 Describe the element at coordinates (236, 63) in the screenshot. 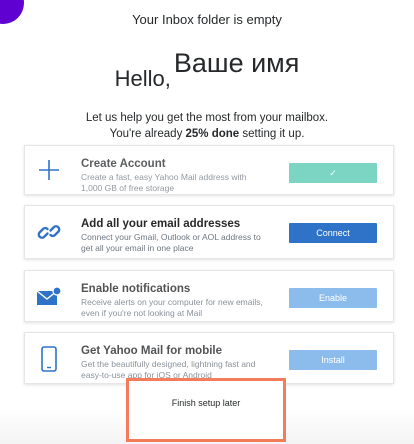

I see `greeting-user-name: Ваше имя` at that location.